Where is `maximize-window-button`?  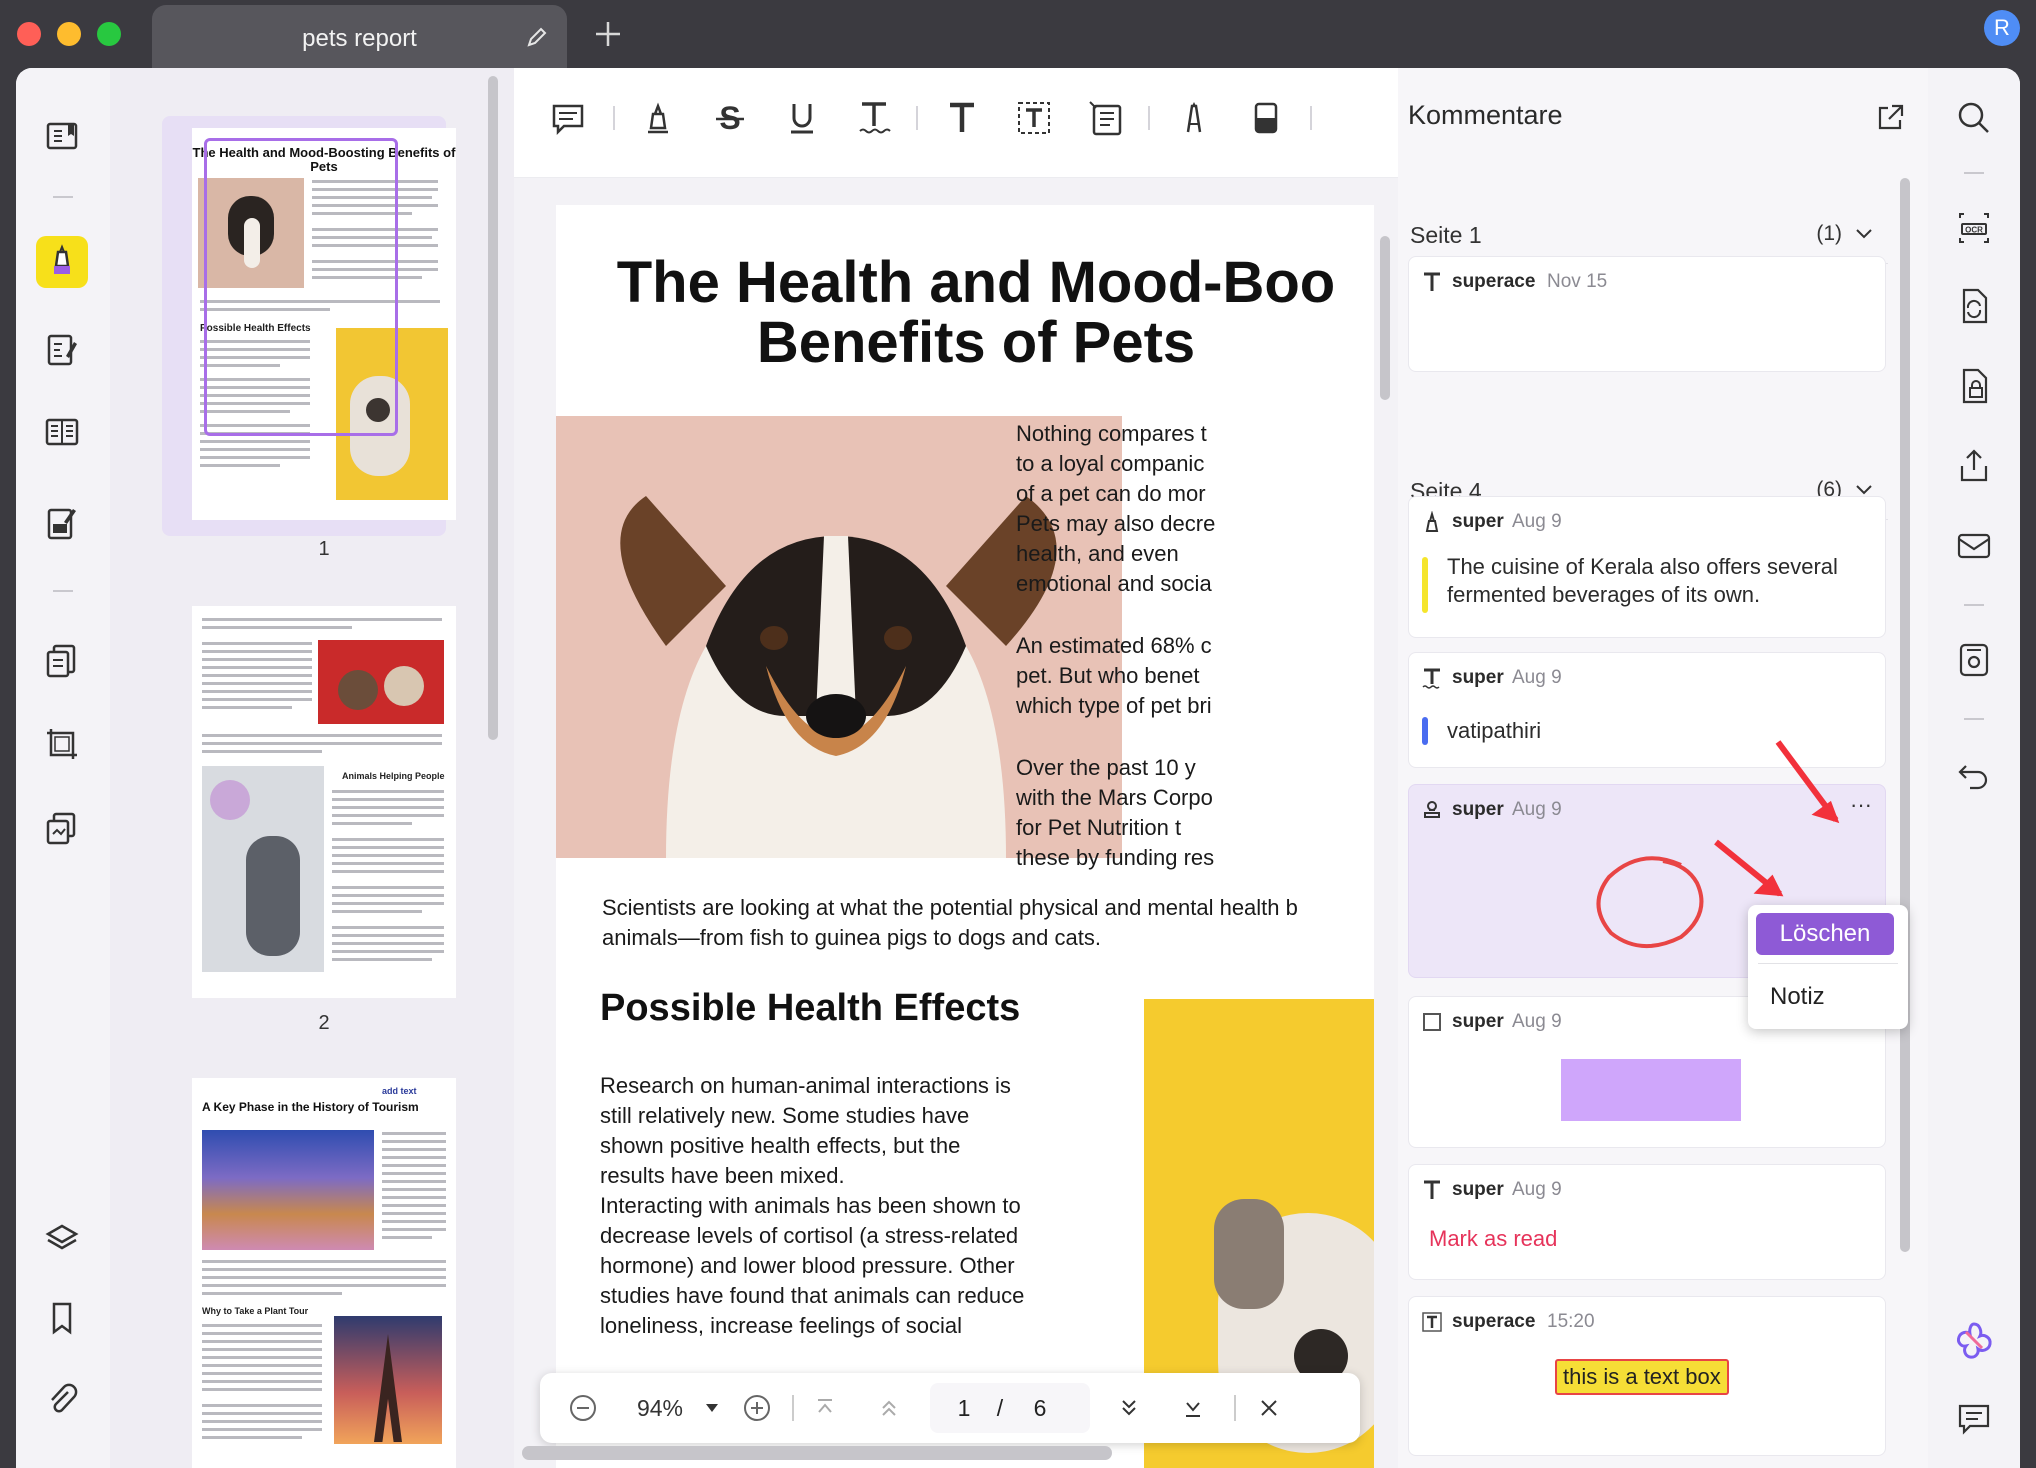
maximize-window-button is located at coordinates (109, 34).